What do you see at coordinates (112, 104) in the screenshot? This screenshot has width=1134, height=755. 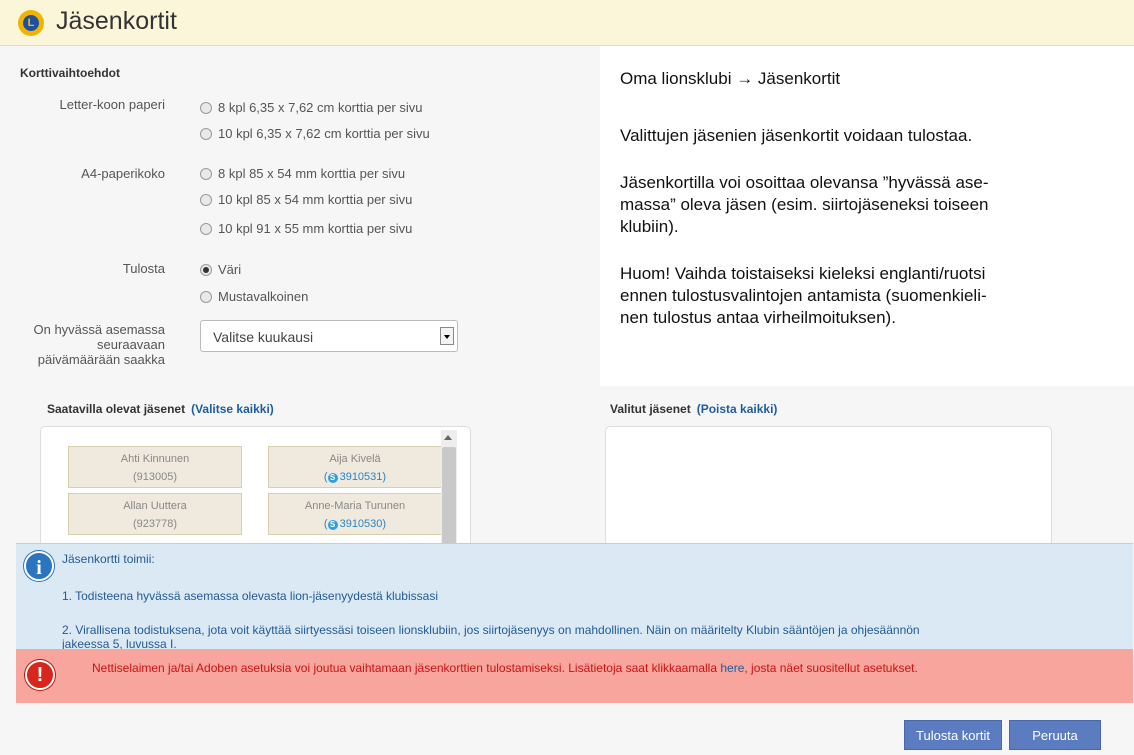 I see `letter-paper-label: Letter-koon paperi` at bounding box center [112, 104].